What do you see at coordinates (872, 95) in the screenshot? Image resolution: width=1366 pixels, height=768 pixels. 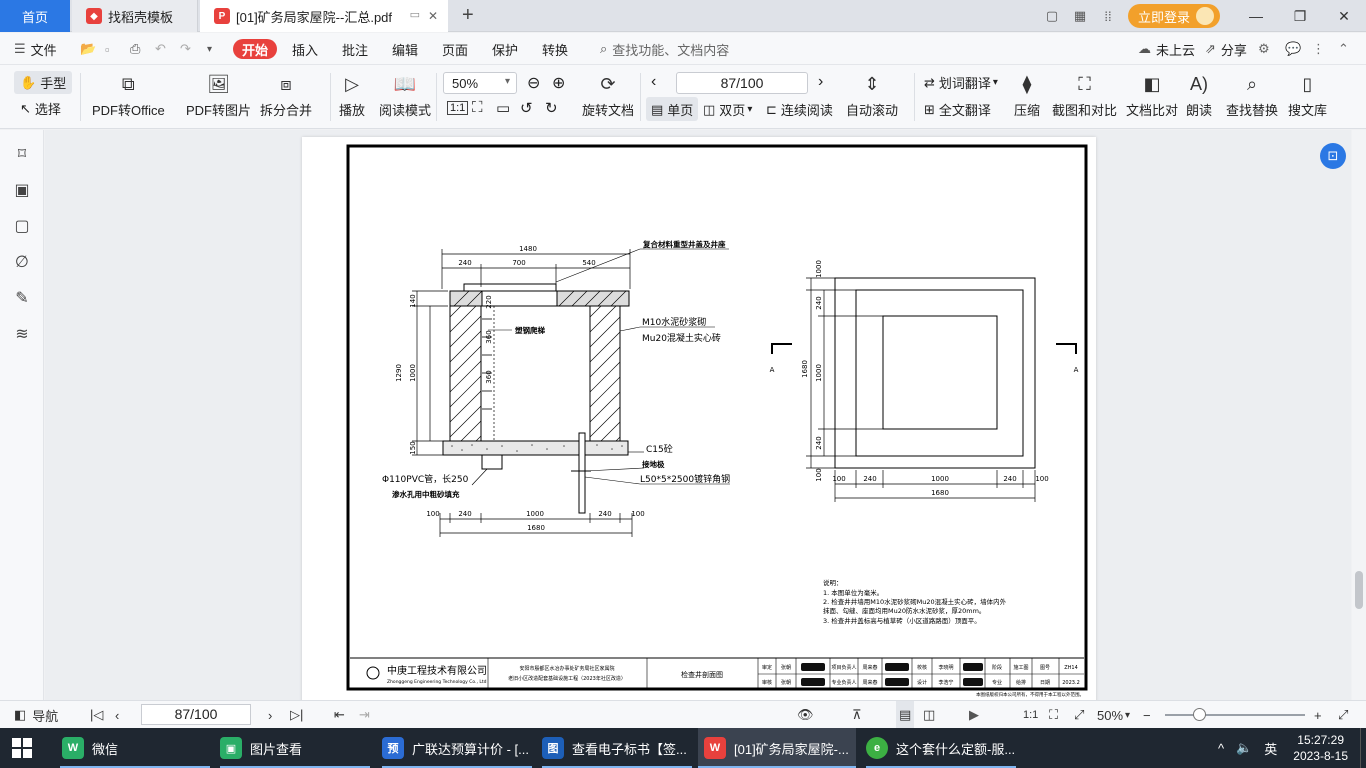 I see `auto-scroll-button: ⇕ 自动滚动` at bounding box center [872, 95].